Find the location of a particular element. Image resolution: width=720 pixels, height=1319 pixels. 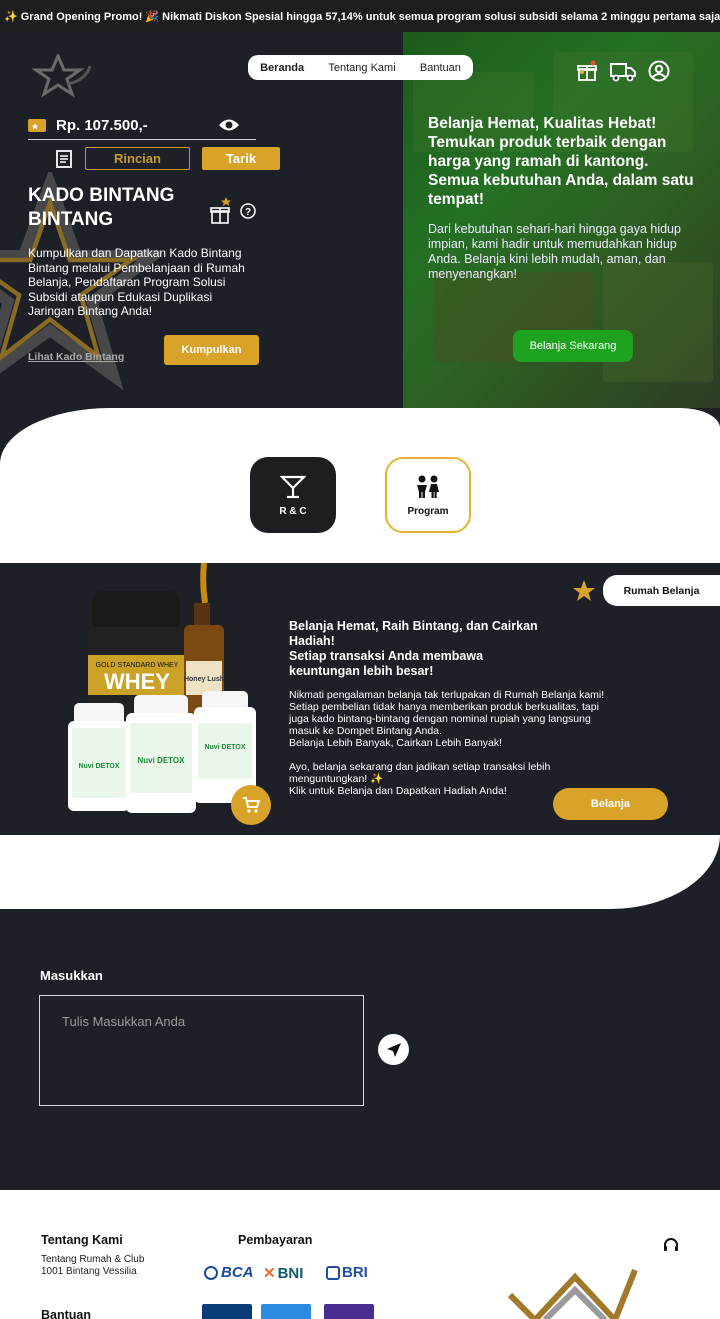

rumah-belanja-tab: Rumah Belanja is located at coordinates (661, 590).